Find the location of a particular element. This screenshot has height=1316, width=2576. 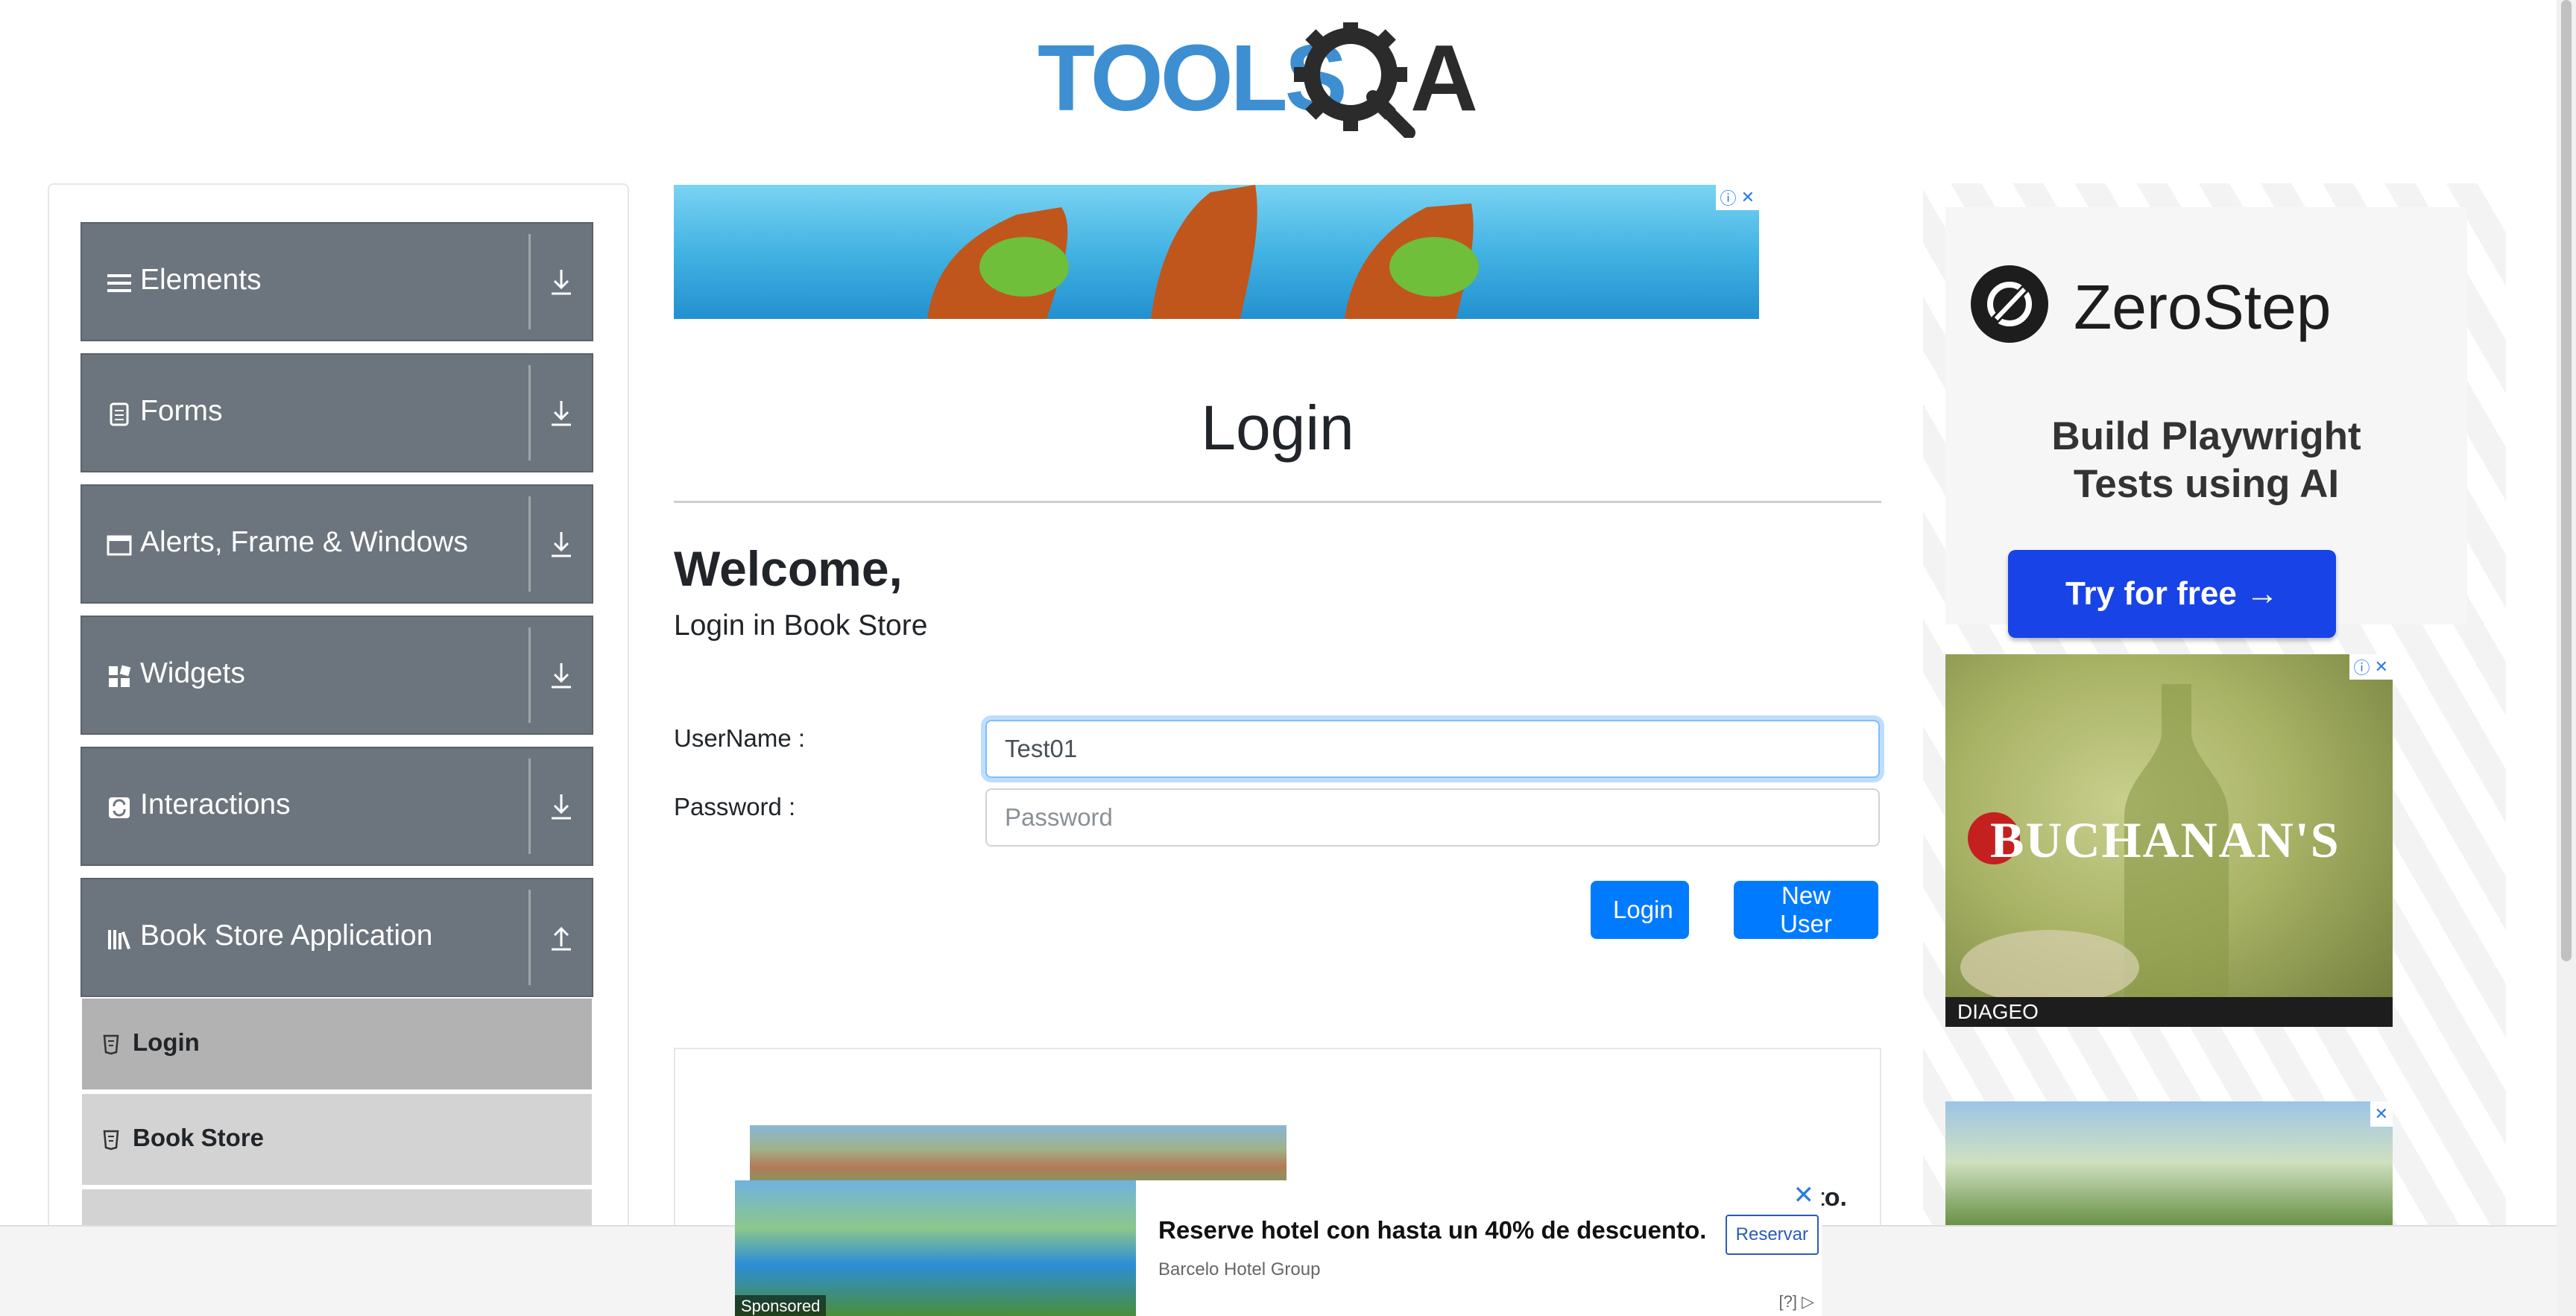

reservar-button: Reservar is located at coordinates (1772, 1235).